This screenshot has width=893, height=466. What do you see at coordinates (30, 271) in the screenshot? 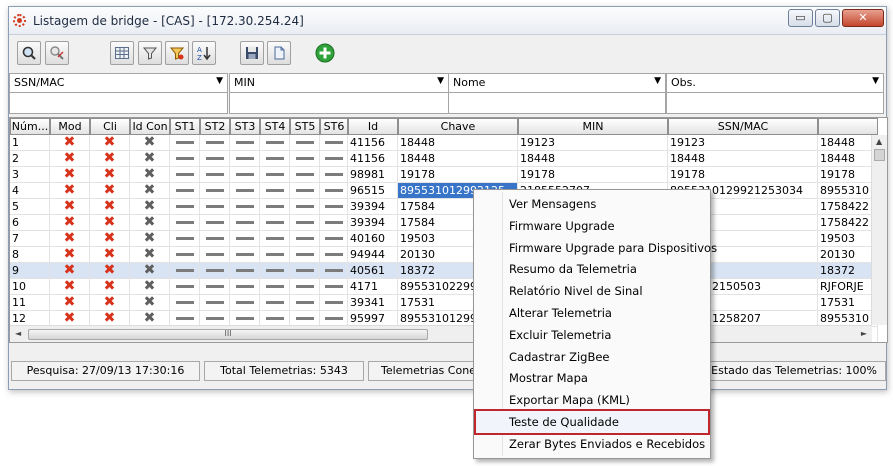
I see `row-number: 9` at bounding box center [30, 271].